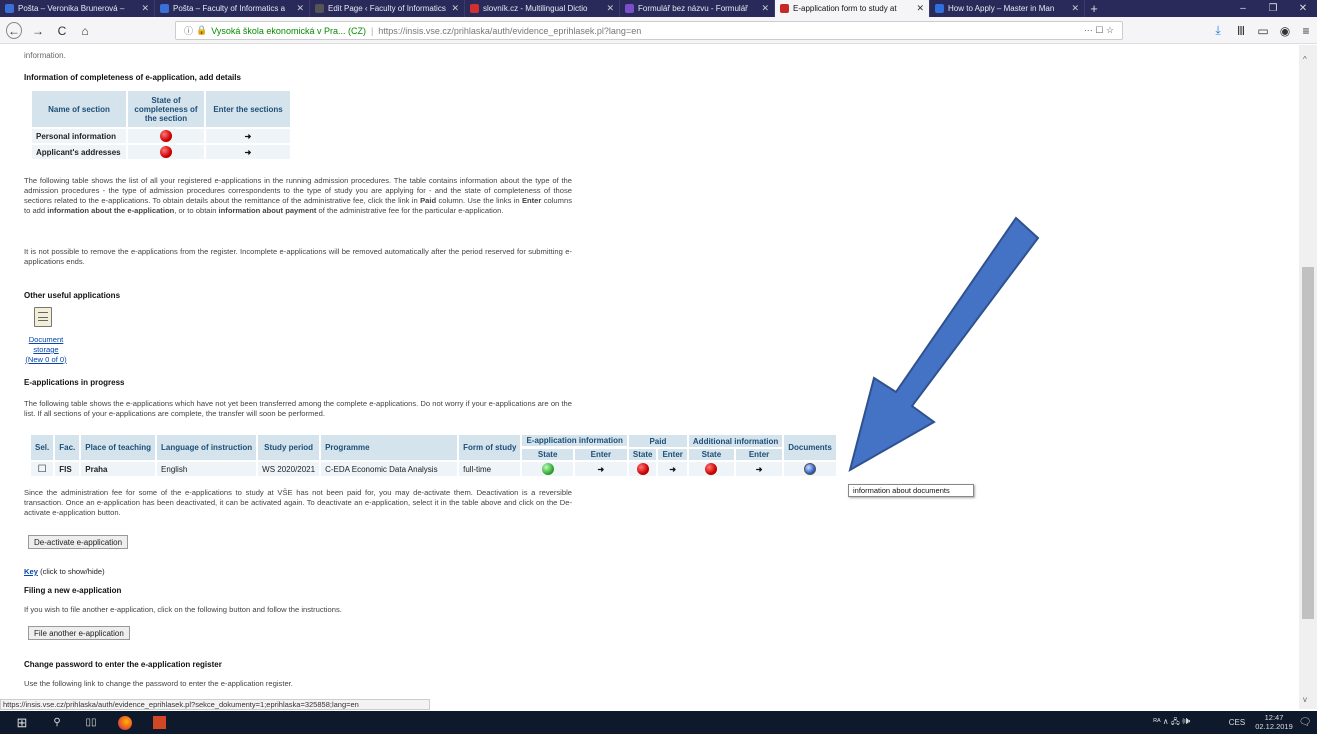 Image resolution: width=1317 pixels, height=734 pixels. Describe the element at coordinates (1285, 30) in the screenshot. I see `account-icon: ◉` at that location.